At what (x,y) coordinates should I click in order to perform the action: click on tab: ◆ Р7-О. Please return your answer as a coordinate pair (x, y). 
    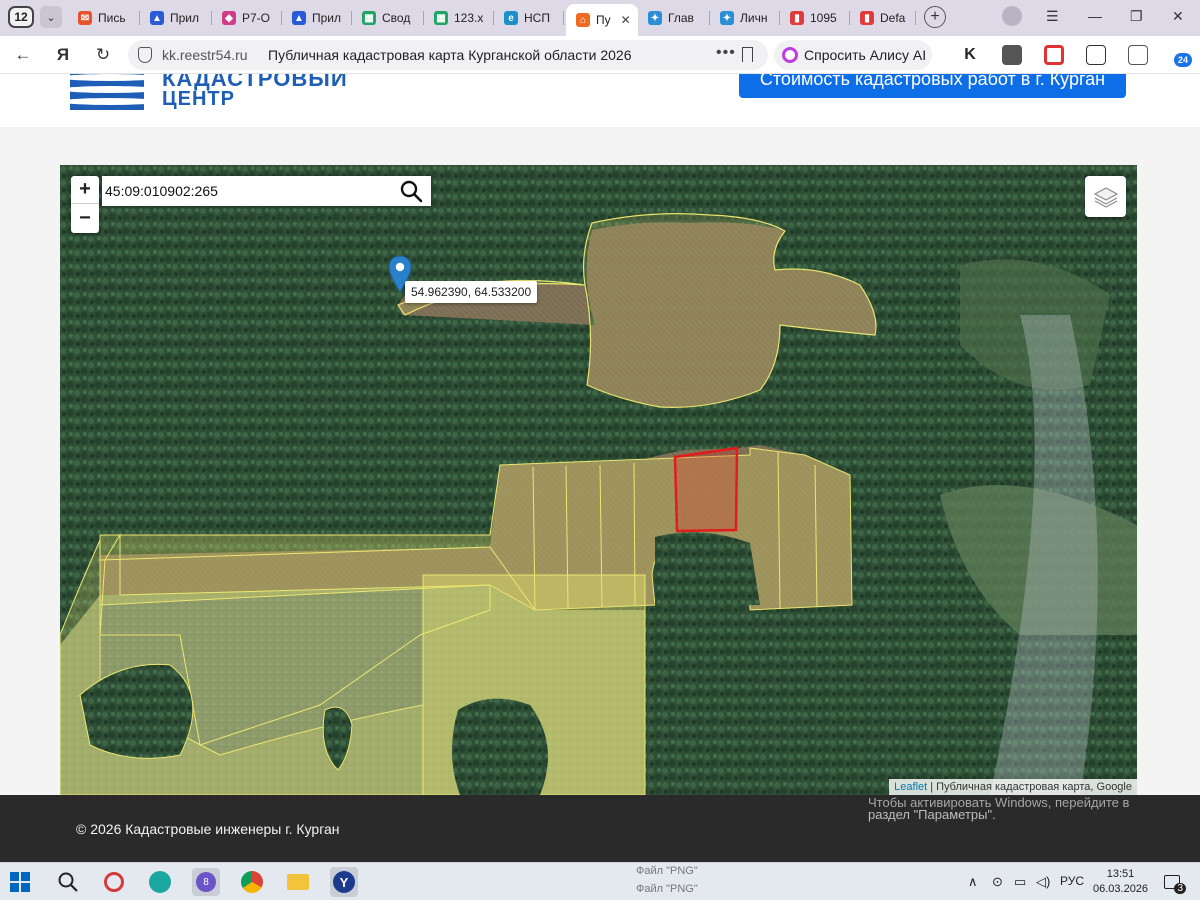
    Looking at the image, I should click on (247, 18).